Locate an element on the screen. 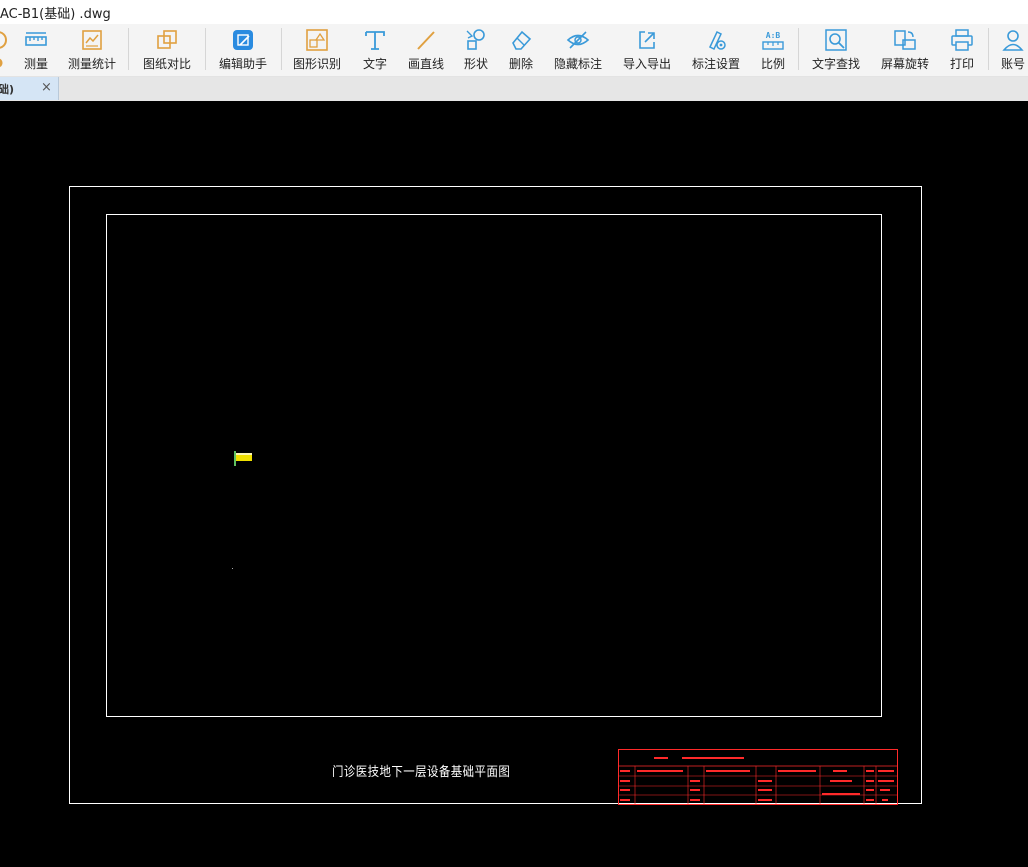  close-icon: × is located at coordinates (46, 87).